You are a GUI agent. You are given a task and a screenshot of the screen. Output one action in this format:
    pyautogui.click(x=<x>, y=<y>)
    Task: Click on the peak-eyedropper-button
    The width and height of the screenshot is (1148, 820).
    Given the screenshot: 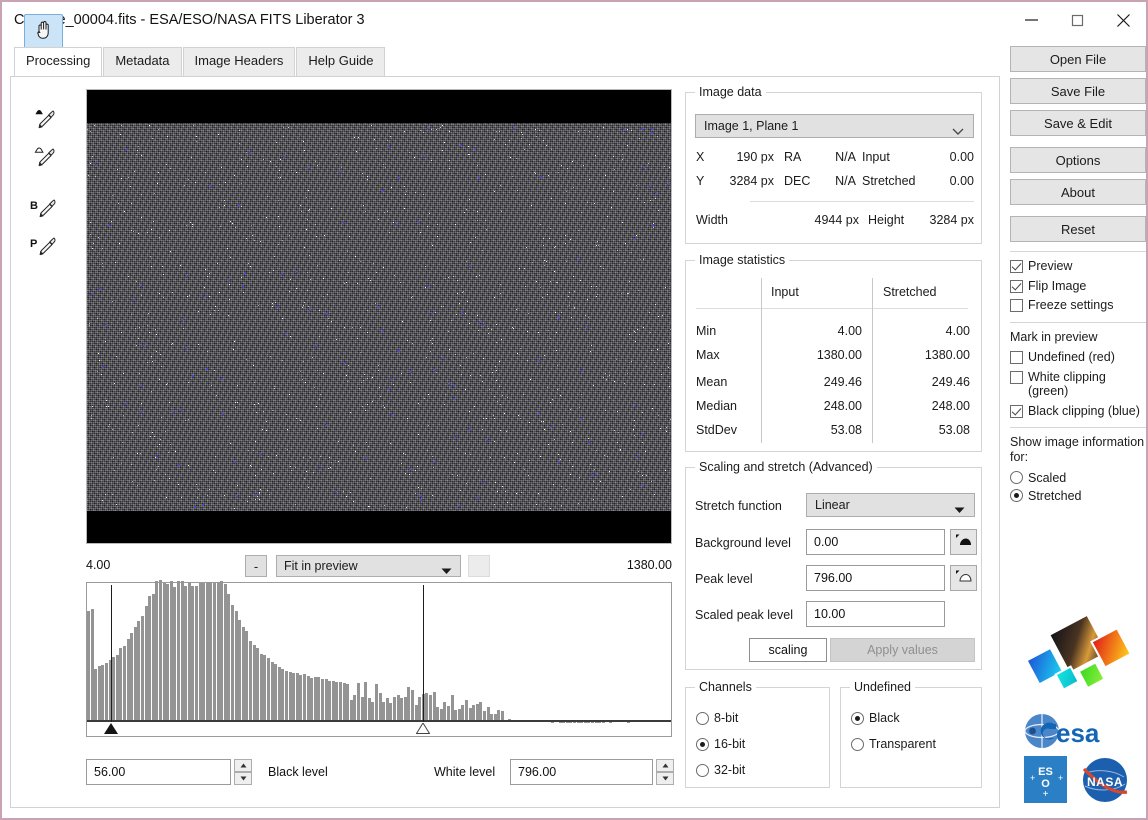 What is the action you would take?
    pyautogui.click(x=43, y=158)
    